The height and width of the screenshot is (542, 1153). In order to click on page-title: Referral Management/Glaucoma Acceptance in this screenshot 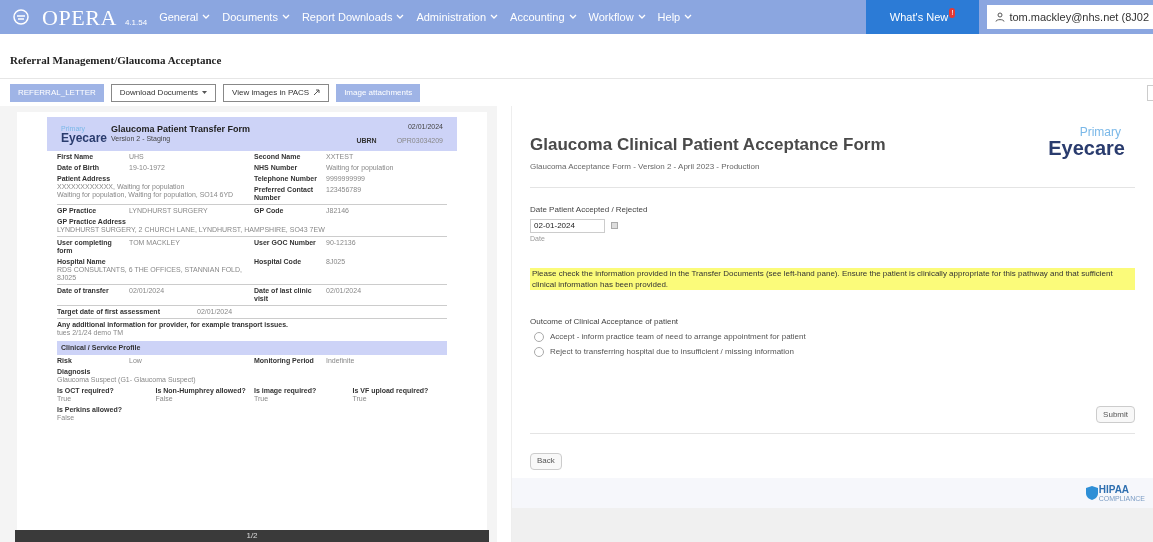, I will do `click(116, 60)`.